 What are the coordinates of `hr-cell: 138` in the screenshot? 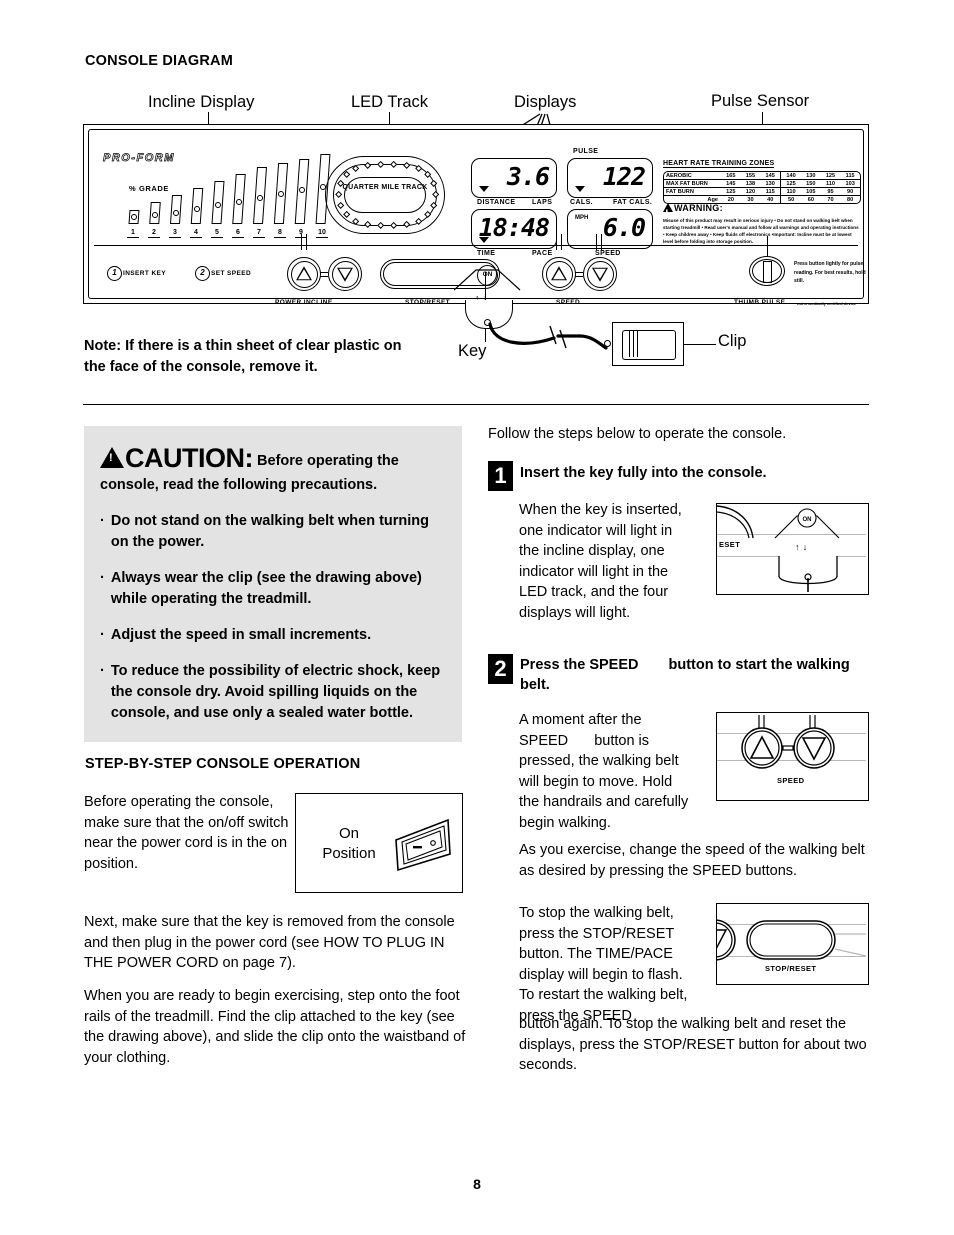 It's located at (750, 183).